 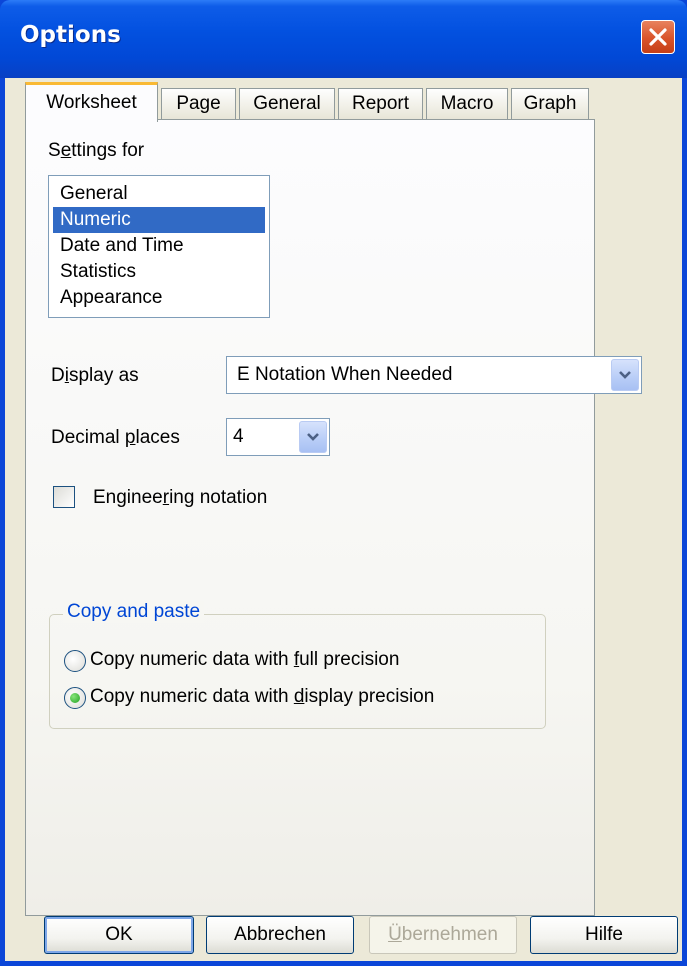 What do you see at coordinates (244, 660) in the screenshot?
I see `full-precision-label: Copy numeric data with full precision` at bounding box center [244, 660].